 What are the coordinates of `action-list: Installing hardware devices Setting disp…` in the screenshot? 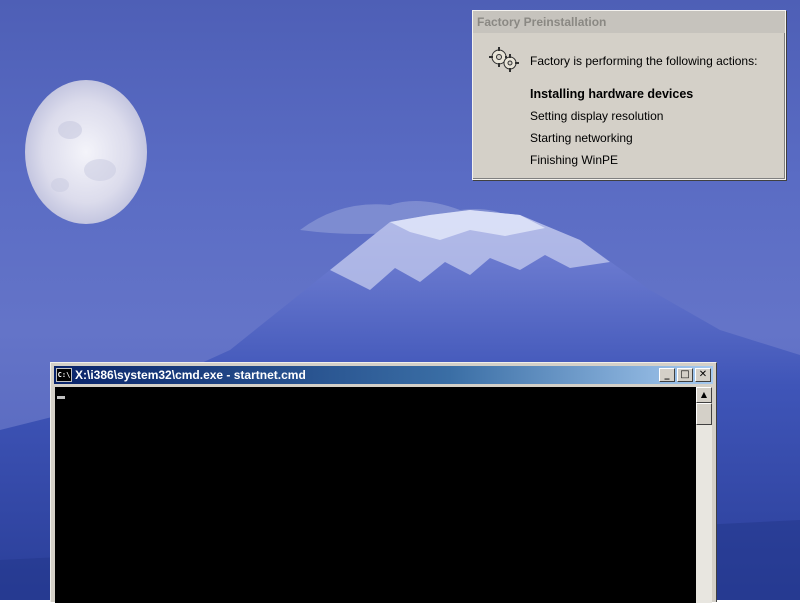 It's located at (611, 127).